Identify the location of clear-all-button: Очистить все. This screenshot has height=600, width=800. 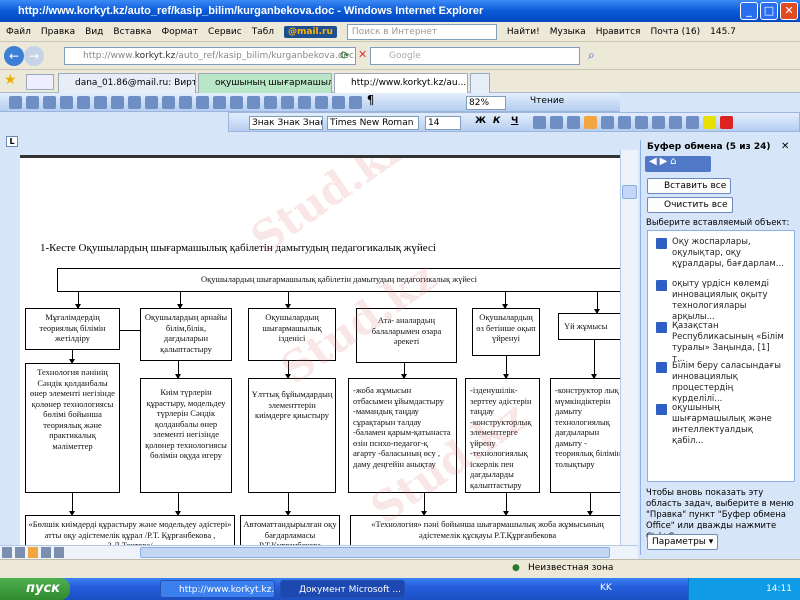
(690, 205).